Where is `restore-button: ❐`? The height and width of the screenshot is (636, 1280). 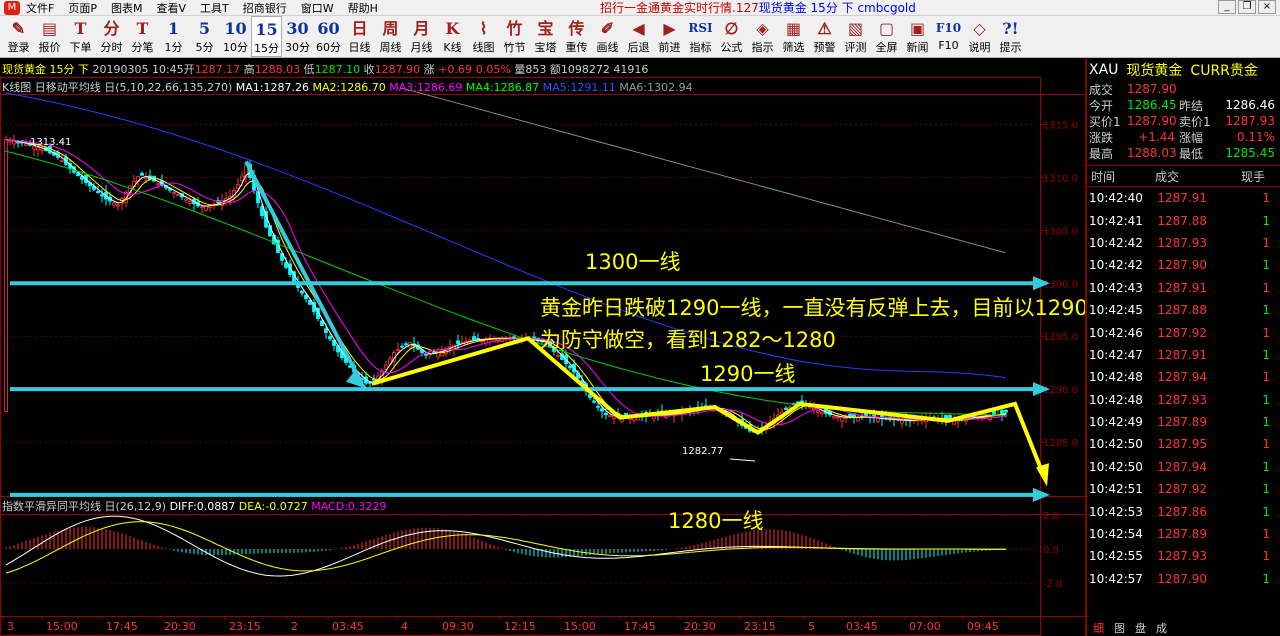
restore-button: ❐ is located at coordinates (1247, 7).